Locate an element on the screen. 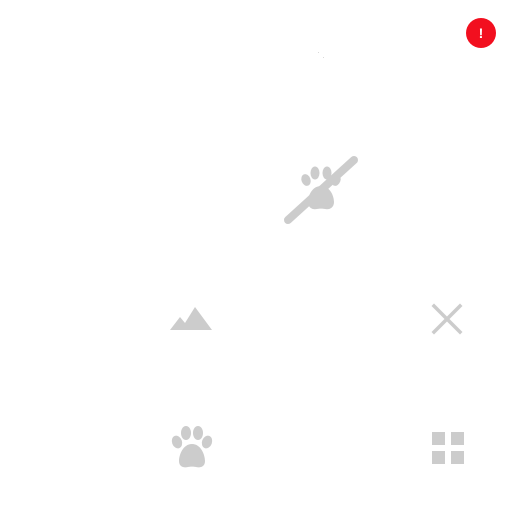 The image size is (512, 512). close-icon-graphic is located at coordinates (447, 319).